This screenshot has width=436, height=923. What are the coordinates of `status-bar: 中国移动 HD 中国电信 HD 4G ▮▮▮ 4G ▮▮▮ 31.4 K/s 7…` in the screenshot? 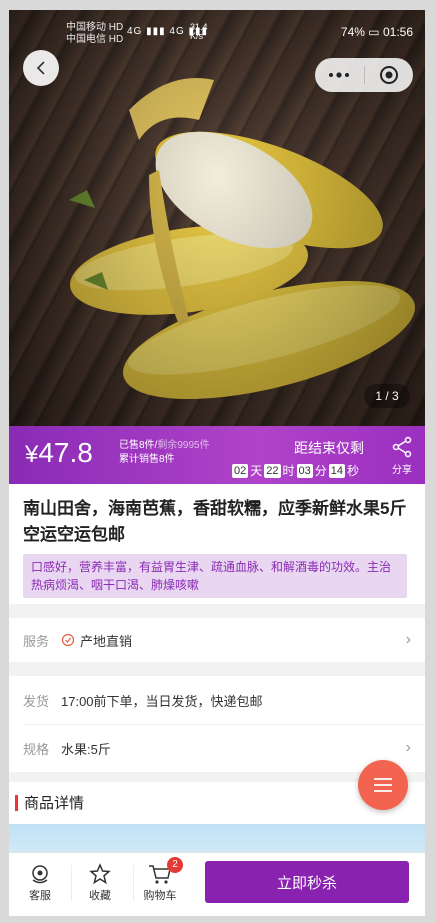 It's located at (217, 32).